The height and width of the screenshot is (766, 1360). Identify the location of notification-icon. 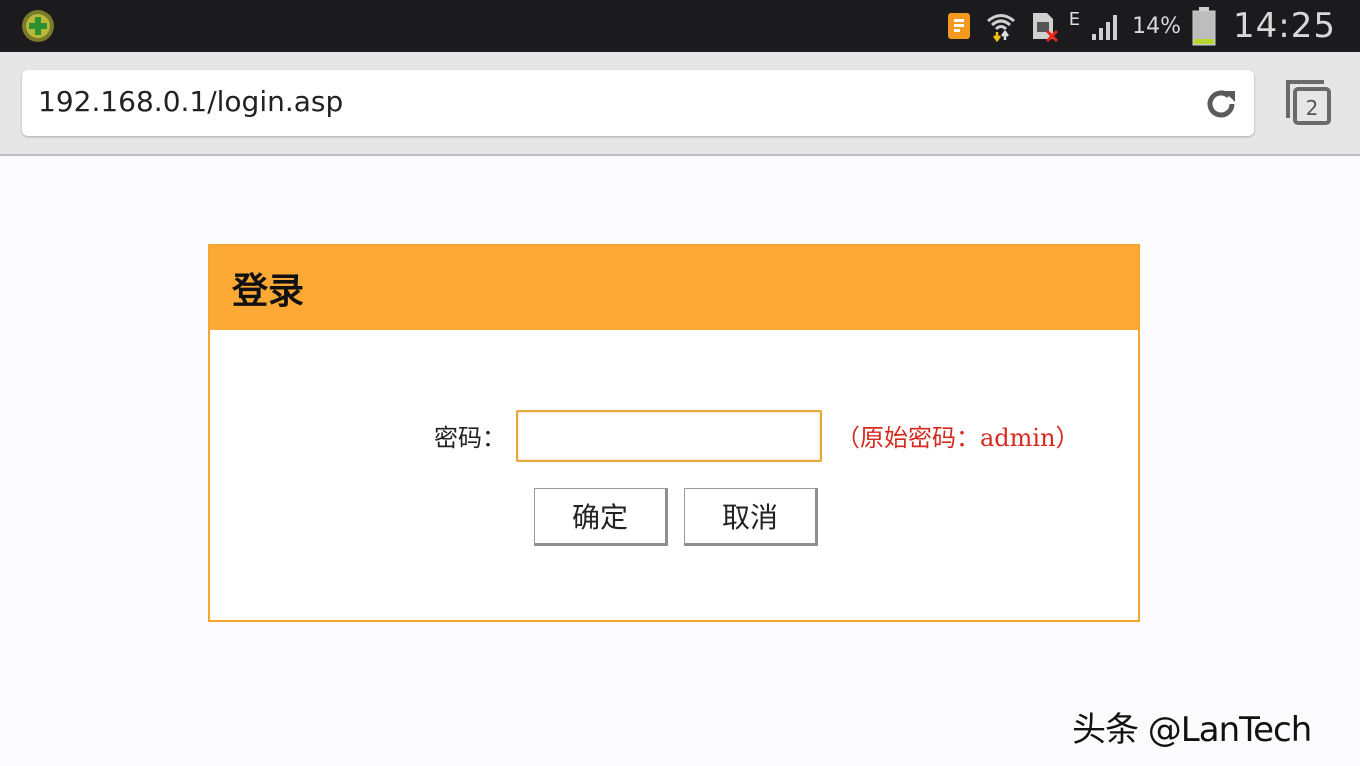
(958, 26).